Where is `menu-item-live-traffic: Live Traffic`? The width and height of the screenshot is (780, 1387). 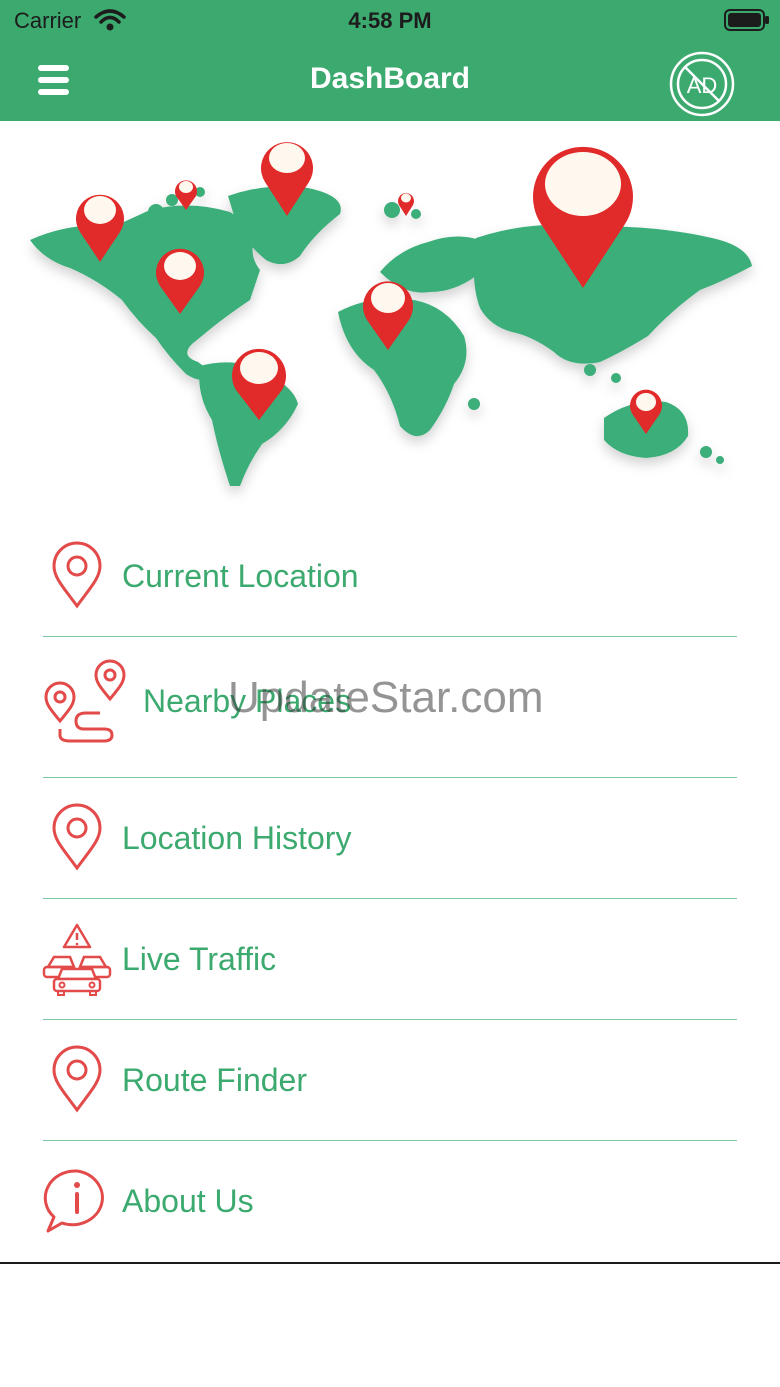
menu-item-live-traffic: Live Traffic is located at coordinates (390, 959).